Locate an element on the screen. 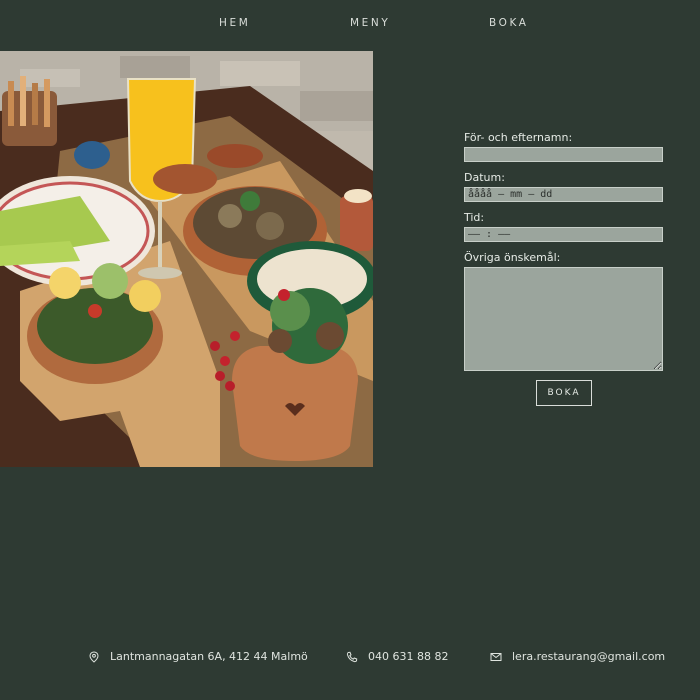 The image size is (700, 700). date-field: åååå – mm – dd is located at coordinates (563, 194).